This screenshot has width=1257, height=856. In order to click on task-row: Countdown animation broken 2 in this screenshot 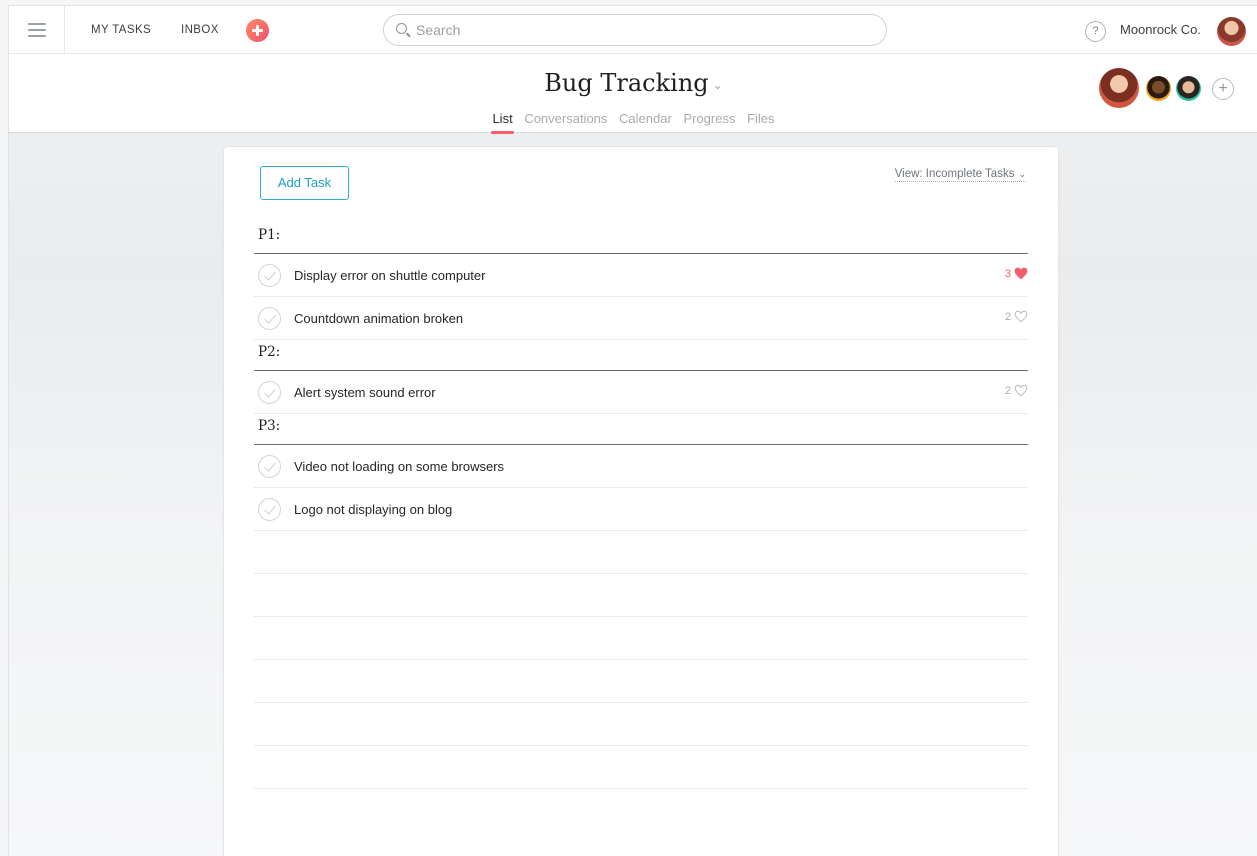, I will do `click(641, 318)`.